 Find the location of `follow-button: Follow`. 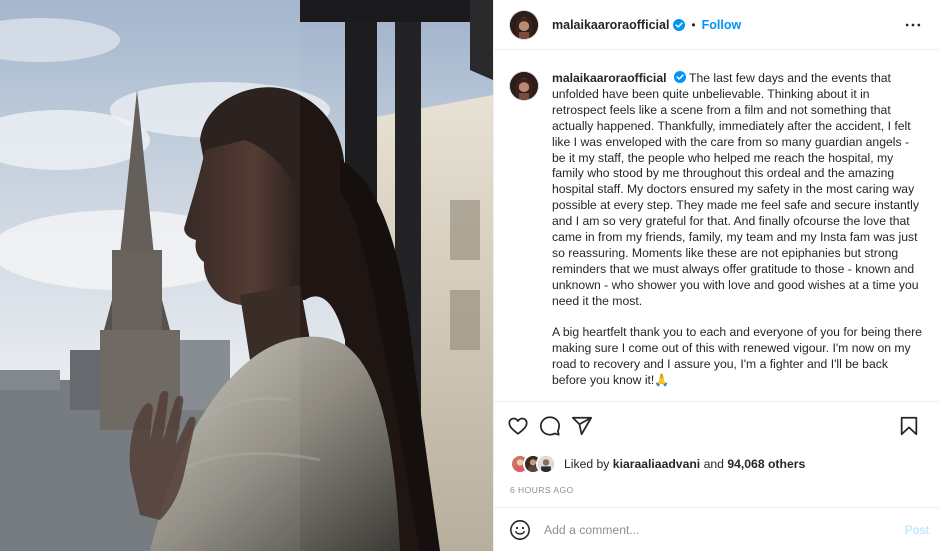

follow-button: Follow is located at coordinates (722, 25).